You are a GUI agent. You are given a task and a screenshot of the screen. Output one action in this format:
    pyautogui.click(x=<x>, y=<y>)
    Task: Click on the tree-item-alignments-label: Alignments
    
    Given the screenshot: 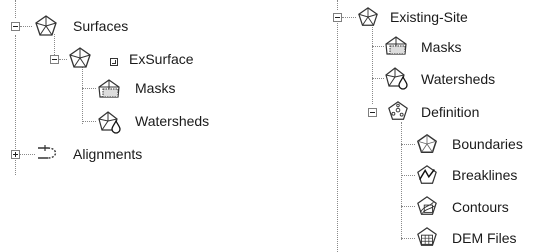 What is the action you would take?
    pyautogui.click(x=107, y=154)
    